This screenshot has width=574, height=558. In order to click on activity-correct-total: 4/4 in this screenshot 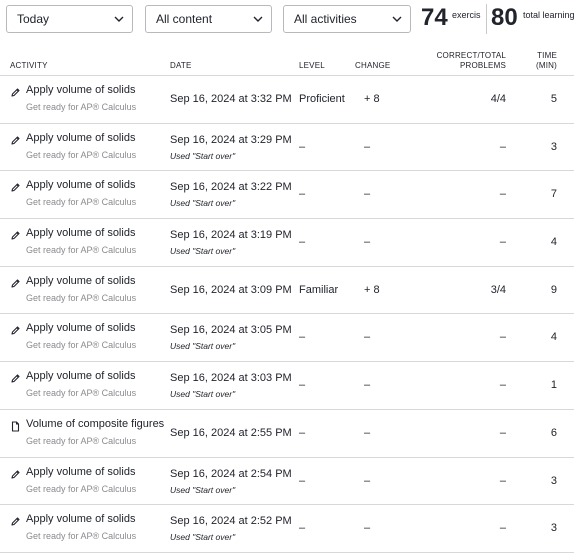, I will do `click(498, 99)`.